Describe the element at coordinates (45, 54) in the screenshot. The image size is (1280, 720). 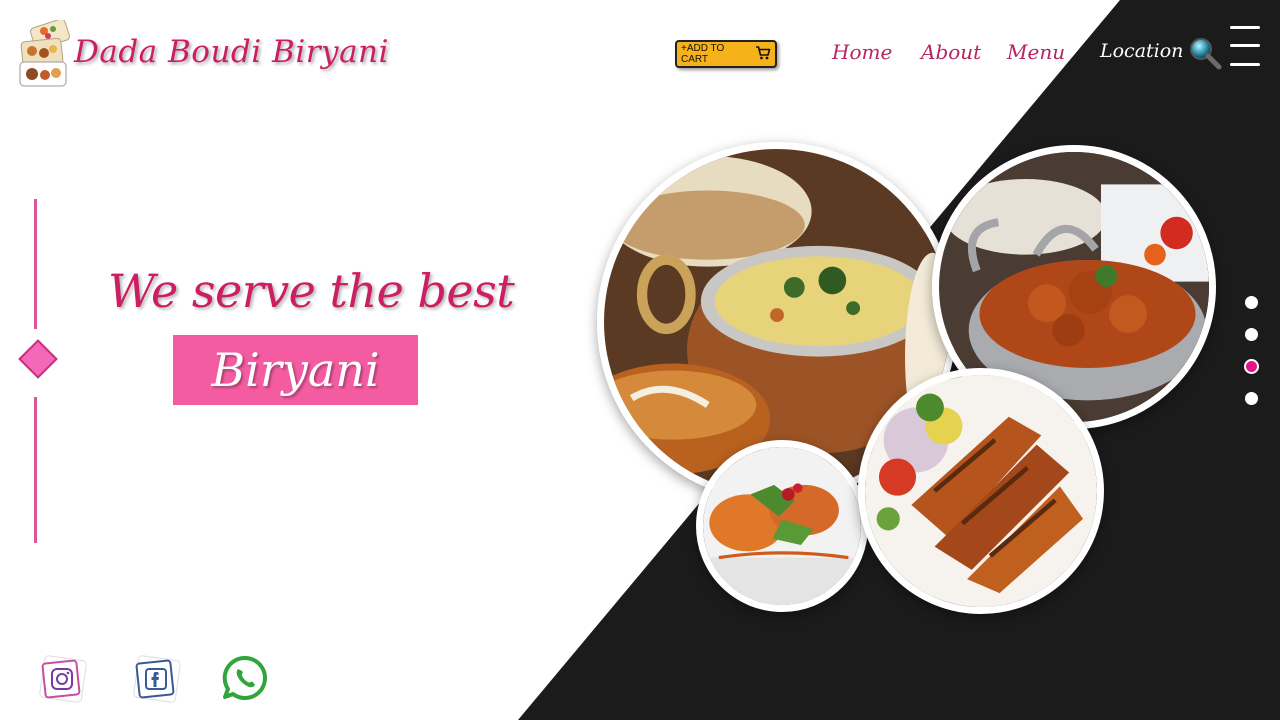
I see `logo-icon` at that location.